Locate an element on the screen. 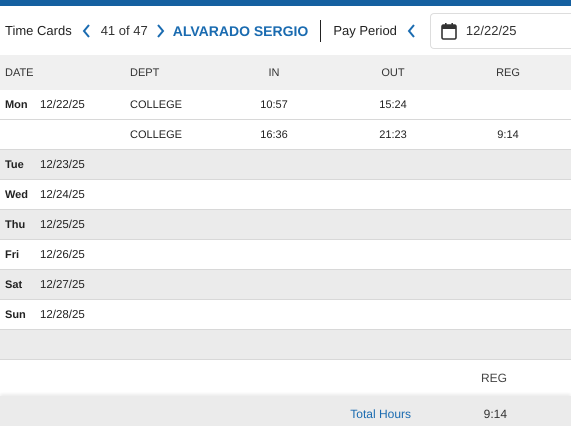 The width and height of the screenshot is (571, 426). record-counter: 41 of 47 is located at coordinates (124, 30).